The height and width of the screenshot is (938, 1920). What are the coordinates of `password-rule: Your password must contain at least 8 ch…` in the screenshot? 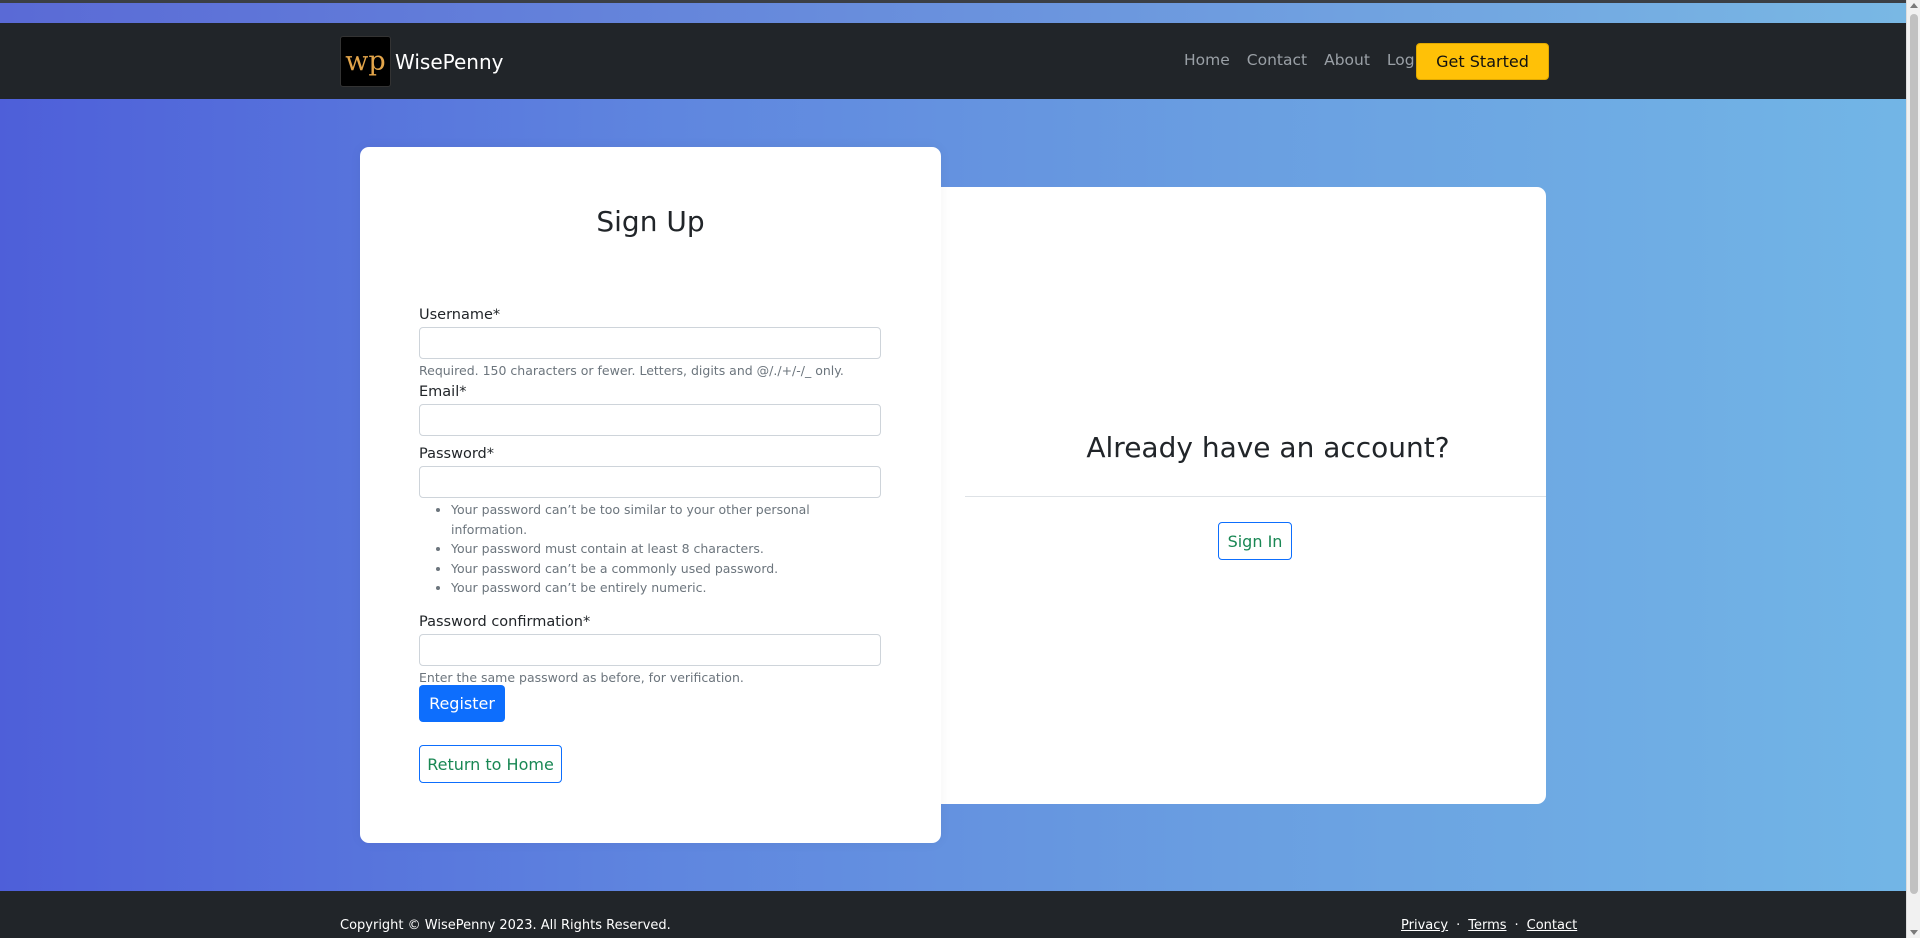 It's located at (666, 549).